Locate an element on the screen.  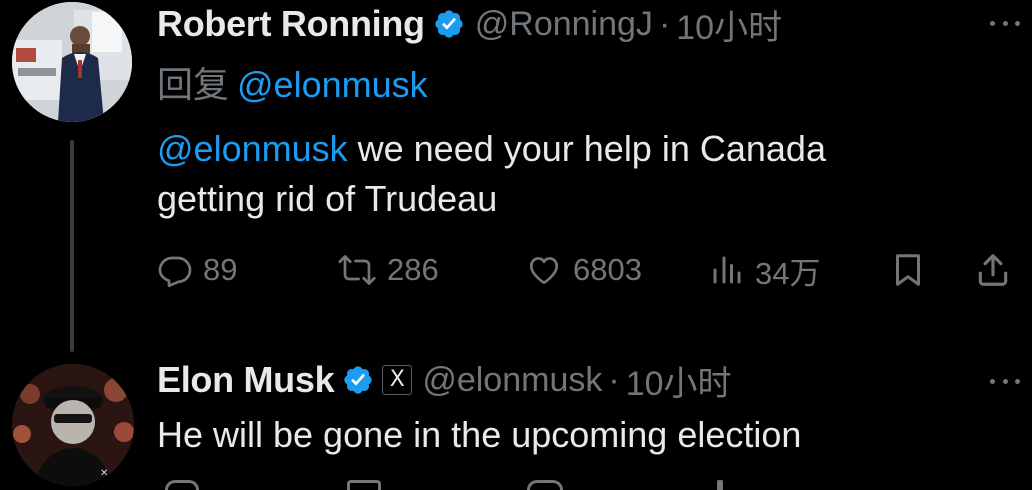
x-badge-letter: X is located at coordinates (397, 379).